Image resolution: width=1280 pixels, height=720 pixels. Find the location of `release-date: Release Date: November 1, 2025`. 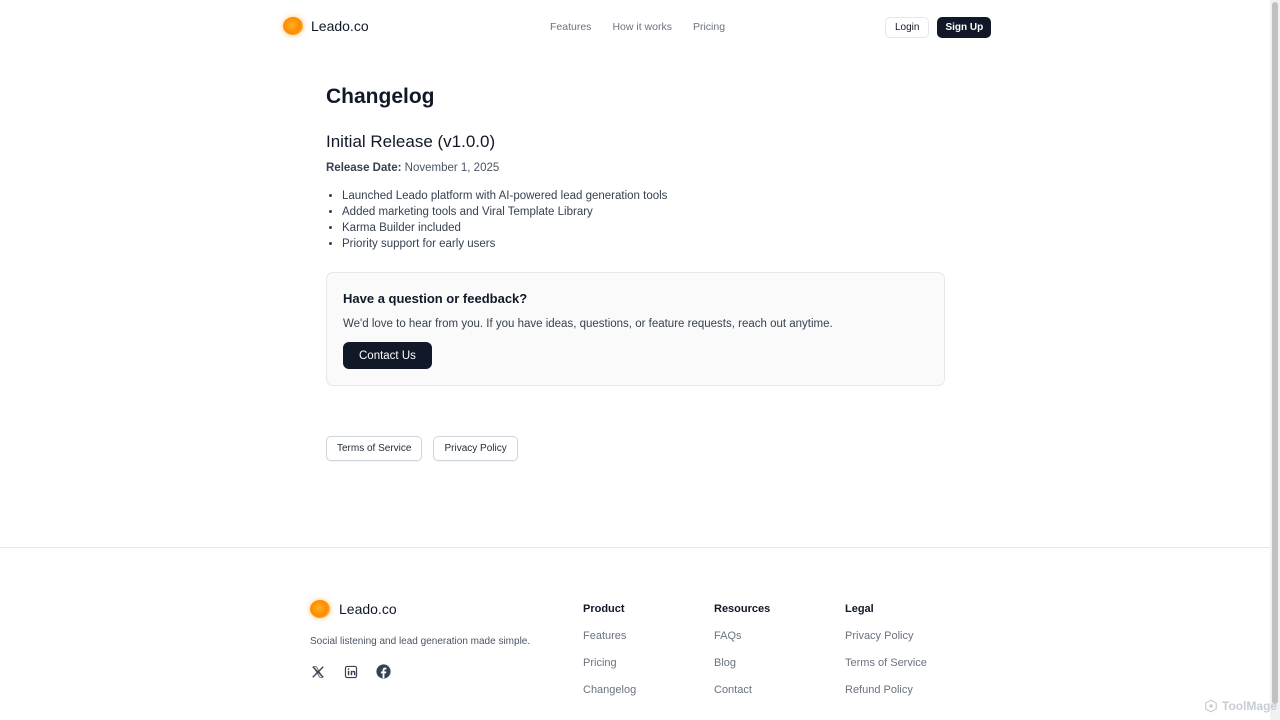

release-date: Release Date: November 1, 2025 is located at coordinates (635, 168).